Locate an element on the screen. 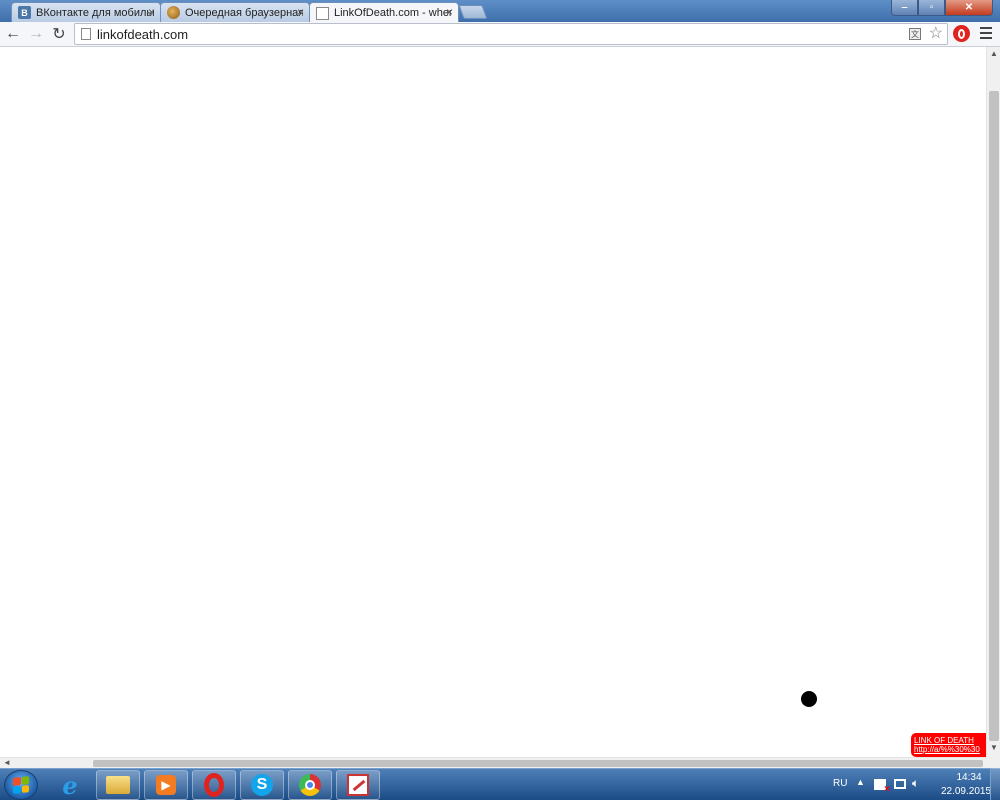  scroll-left-arrow-icon: ◄ is located at coordinates (7, 762).